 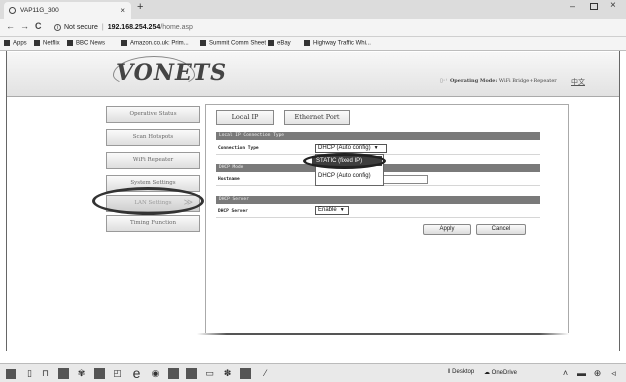 What do you see at coordinates (153, 160) in the screenshot?
I see `sidebar-item-wifi-repeater: WiFi Repeater` at bounding box center [153, 160].